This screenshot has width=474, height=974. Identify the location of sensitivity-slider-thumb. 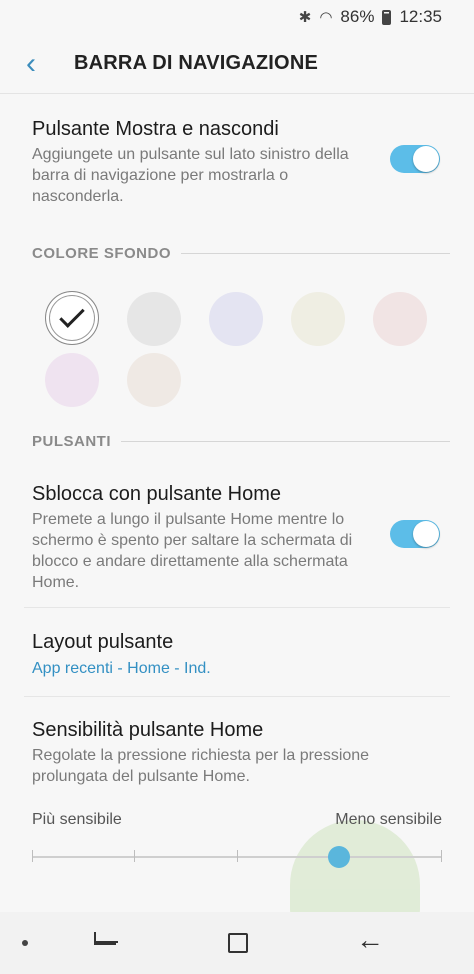
(339, 857).